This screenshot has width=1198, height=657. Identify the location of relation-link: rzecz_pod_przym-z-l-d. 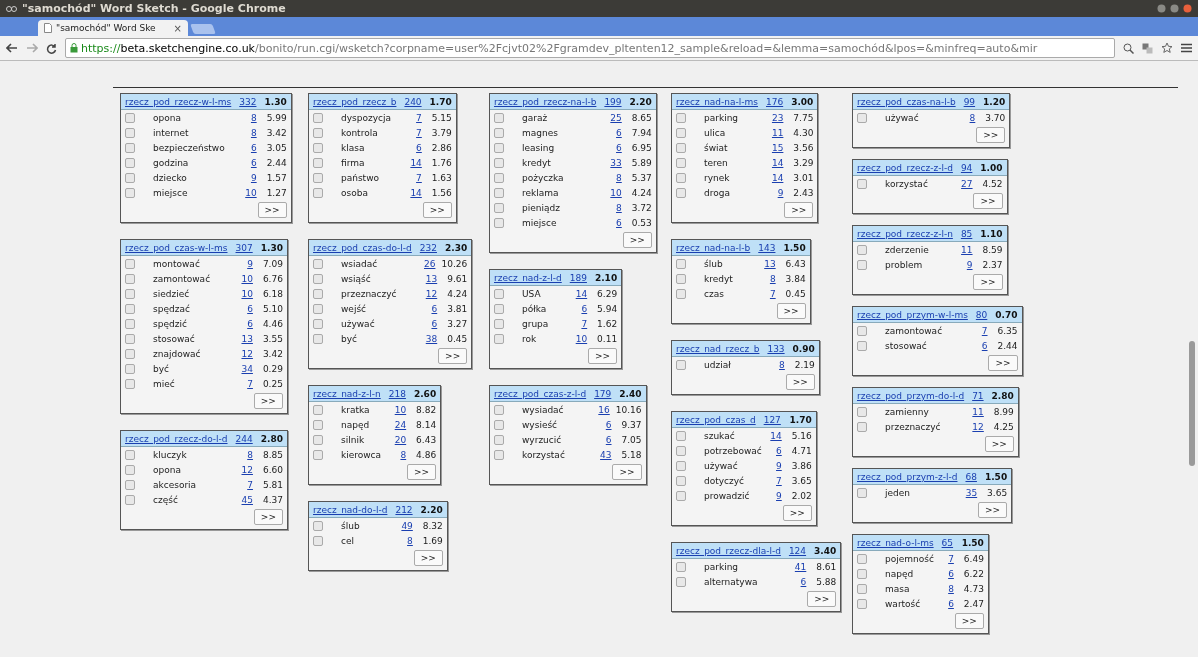
(907, 476).